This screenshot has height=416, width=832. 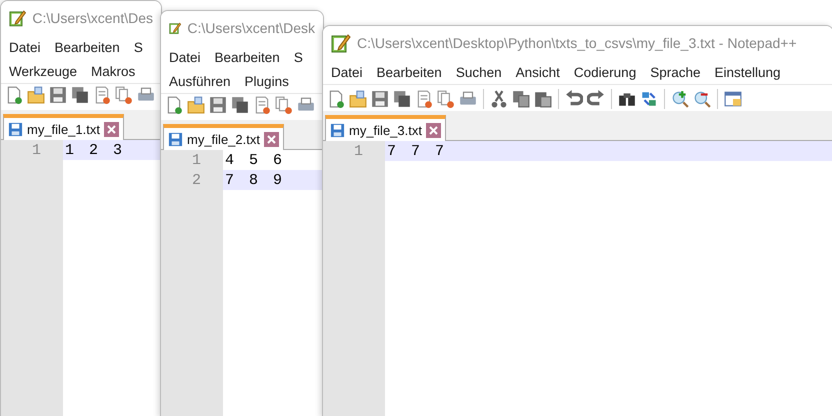 What do you see at coordinates (499, 99) in the screenshot?
I see `scissors-icon` at bounding box center [499, 99].